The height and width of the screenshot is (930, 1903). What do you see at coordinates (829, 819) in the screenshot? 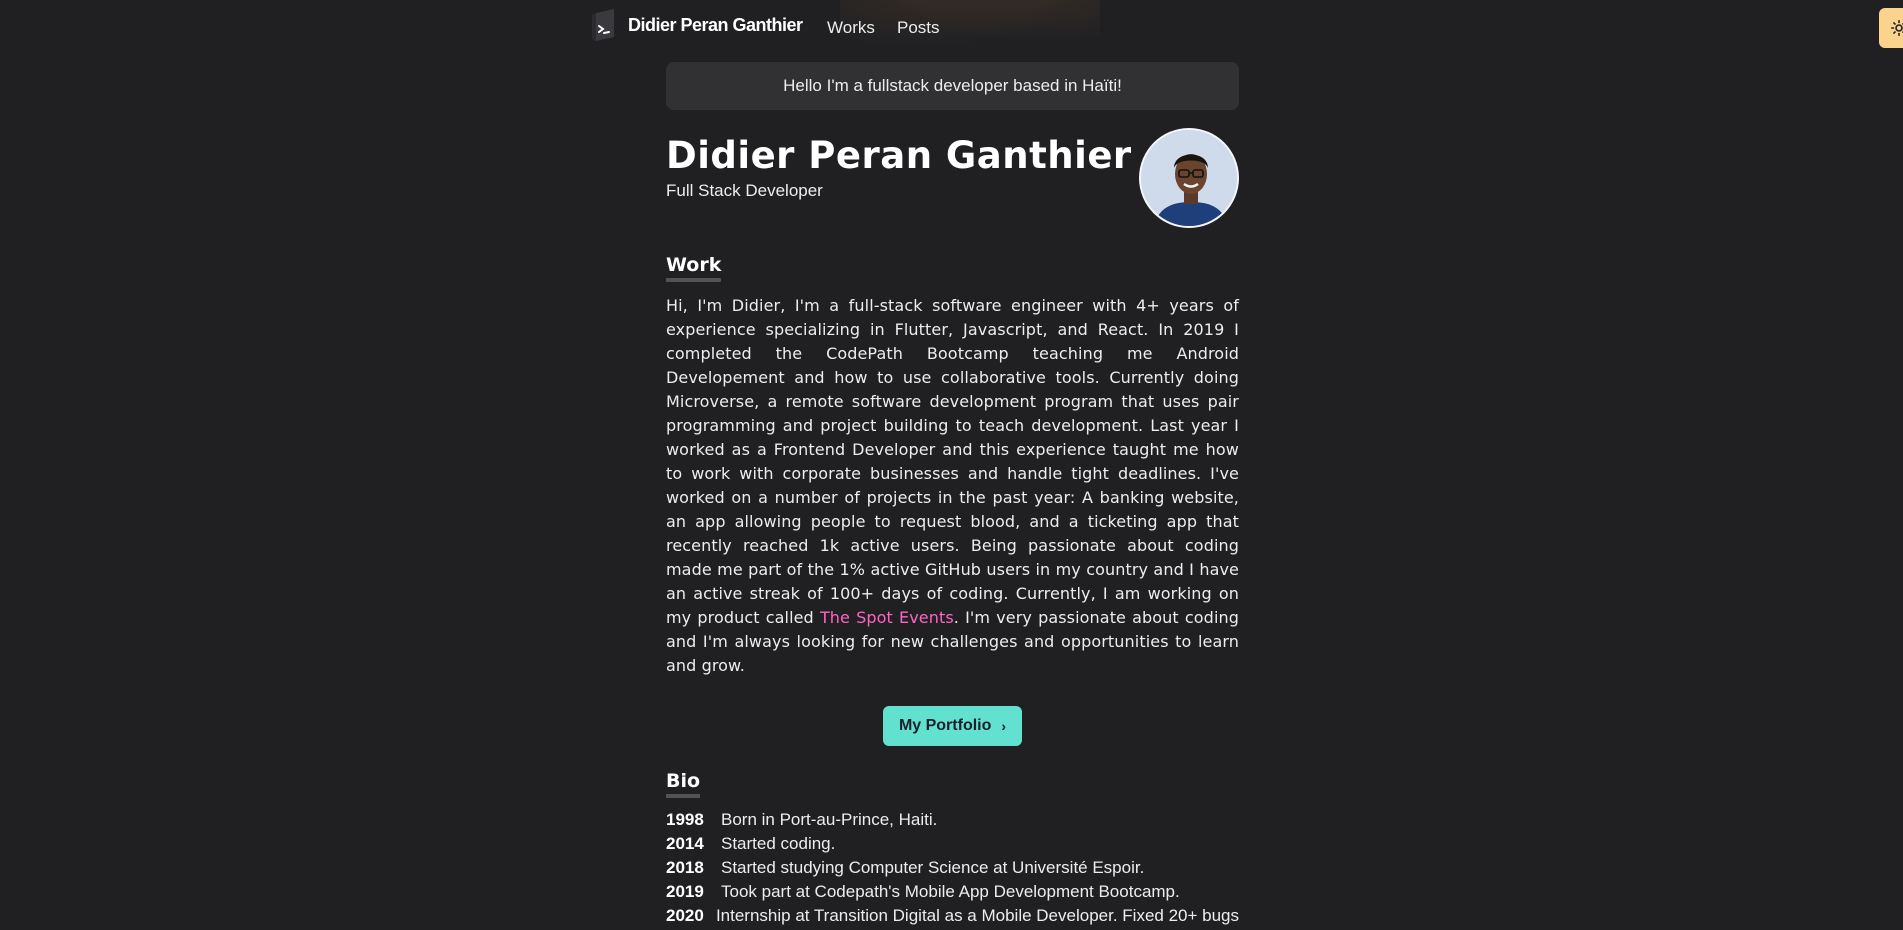
I see `bio-text: Born in Port-au-Prince, Haiti.` at bounding box center [829, 819].